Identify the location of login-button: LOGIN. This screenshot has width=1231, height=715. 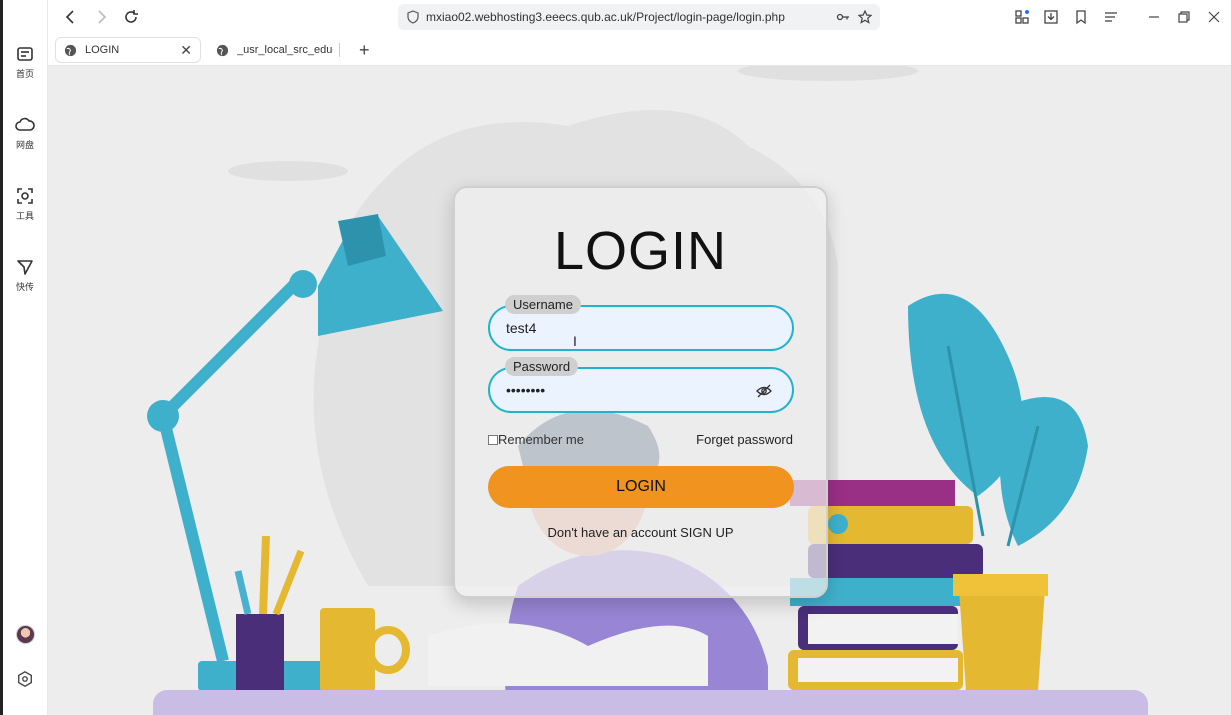
(641, 487).